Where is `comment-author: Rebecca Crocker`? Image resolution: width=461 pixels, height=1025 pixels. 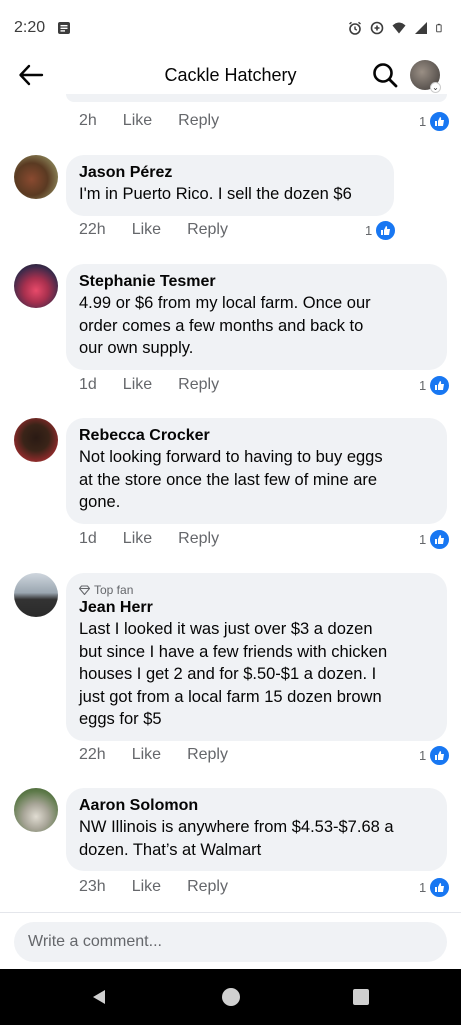
comment-author: Rebecca Crocker is located at coordinates (256, 436).